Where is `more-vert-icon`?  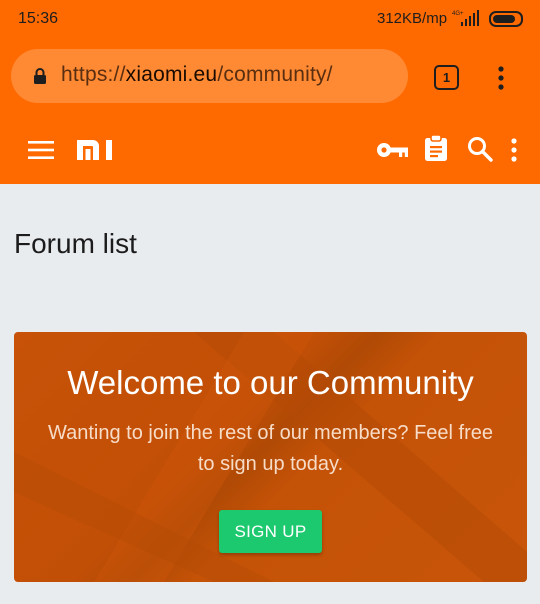 more-vert-icon is located at coordinates (514, 150).